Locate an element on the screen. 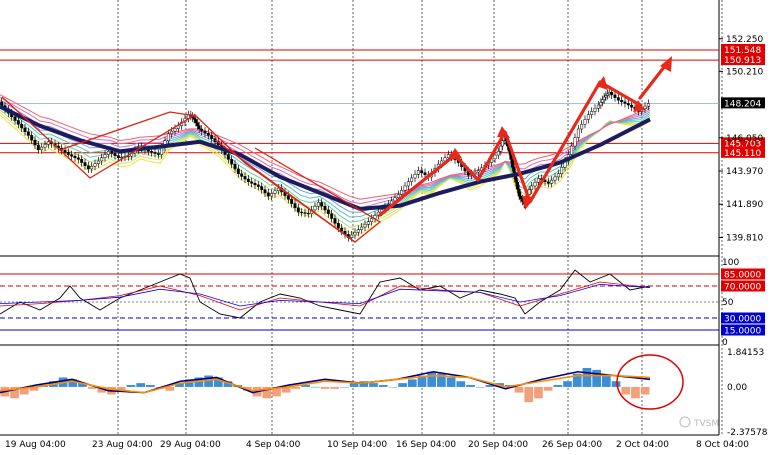  price-tick-label: 146.050 is located at coordinates (744, 139).